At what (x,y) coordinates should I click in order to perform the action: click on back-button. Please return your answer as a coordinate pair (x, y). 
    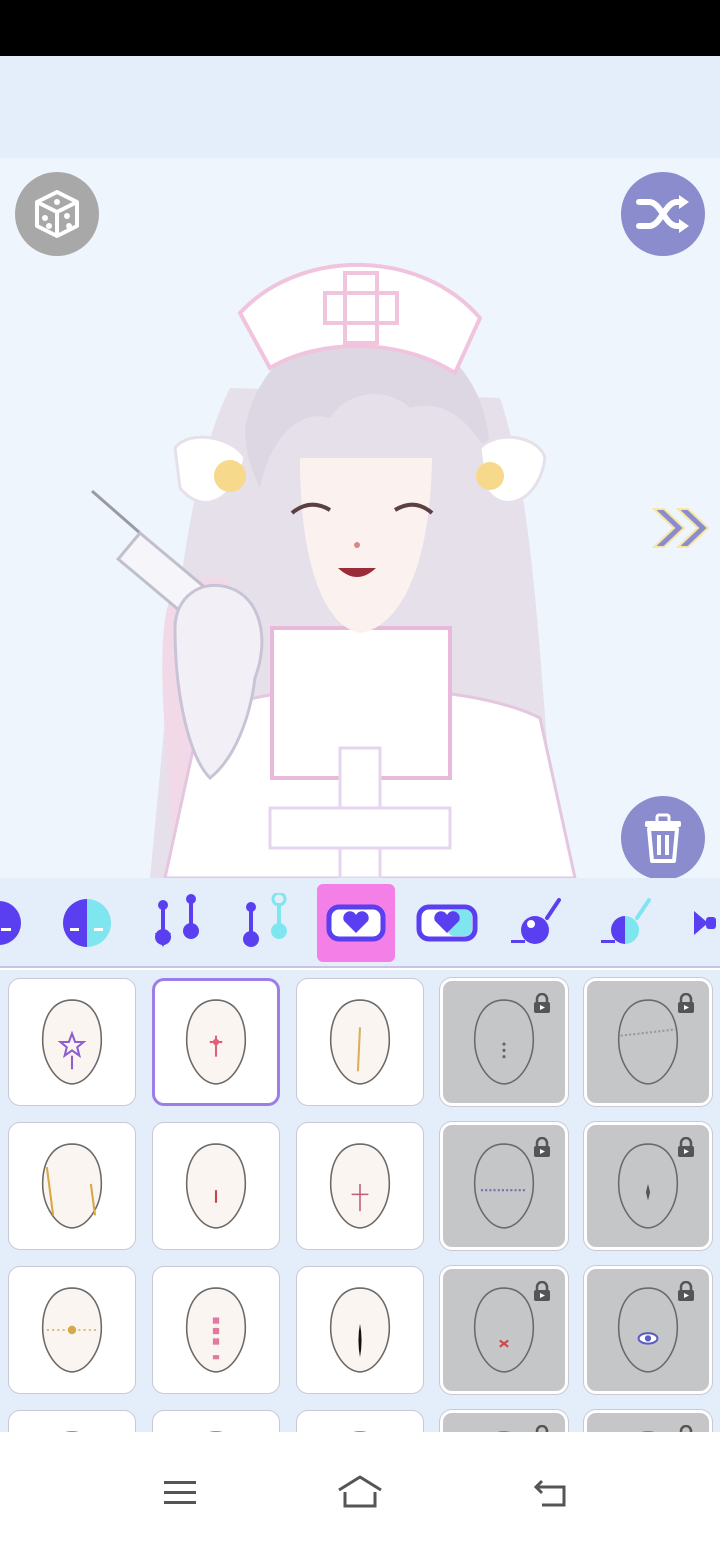
    Looking at the image, I should click on (550, 1492).